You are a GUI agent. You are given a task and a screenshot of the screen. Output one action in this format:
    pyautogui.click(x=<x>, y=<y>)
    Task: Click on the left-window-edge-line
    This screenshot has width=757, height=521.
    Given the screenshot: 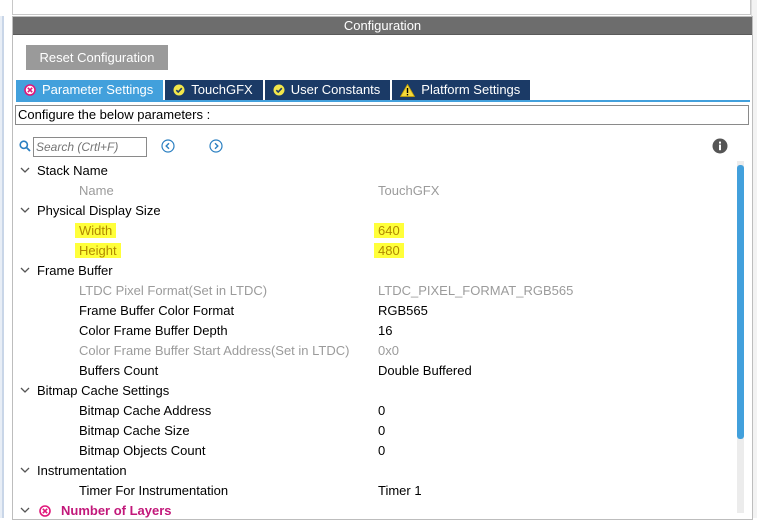 What is the action you would take?
    pyautogui.click(x=3, y=259)
    